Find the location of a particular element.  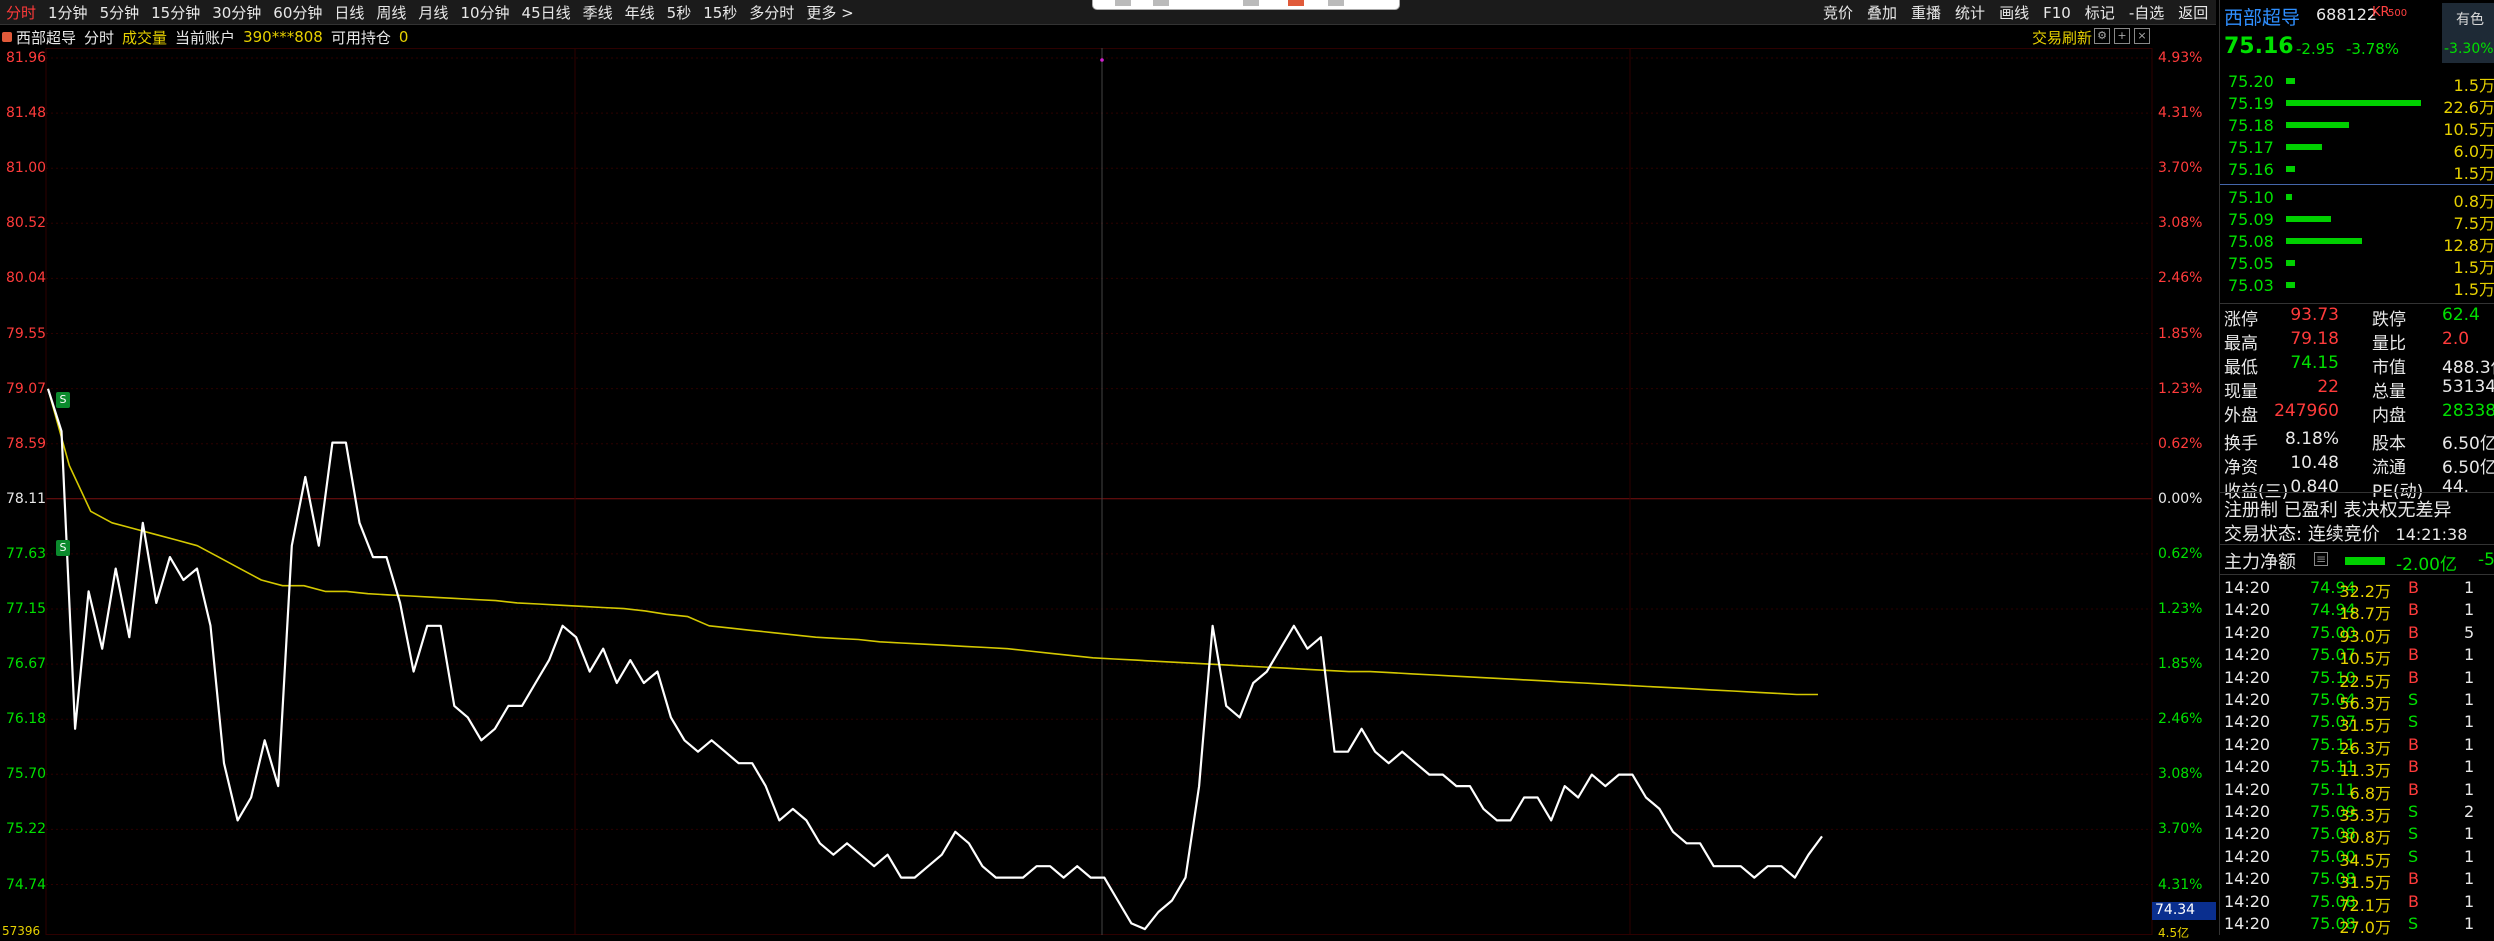

timeframe-tab: 15秒 is located at coordinates (720, 12).